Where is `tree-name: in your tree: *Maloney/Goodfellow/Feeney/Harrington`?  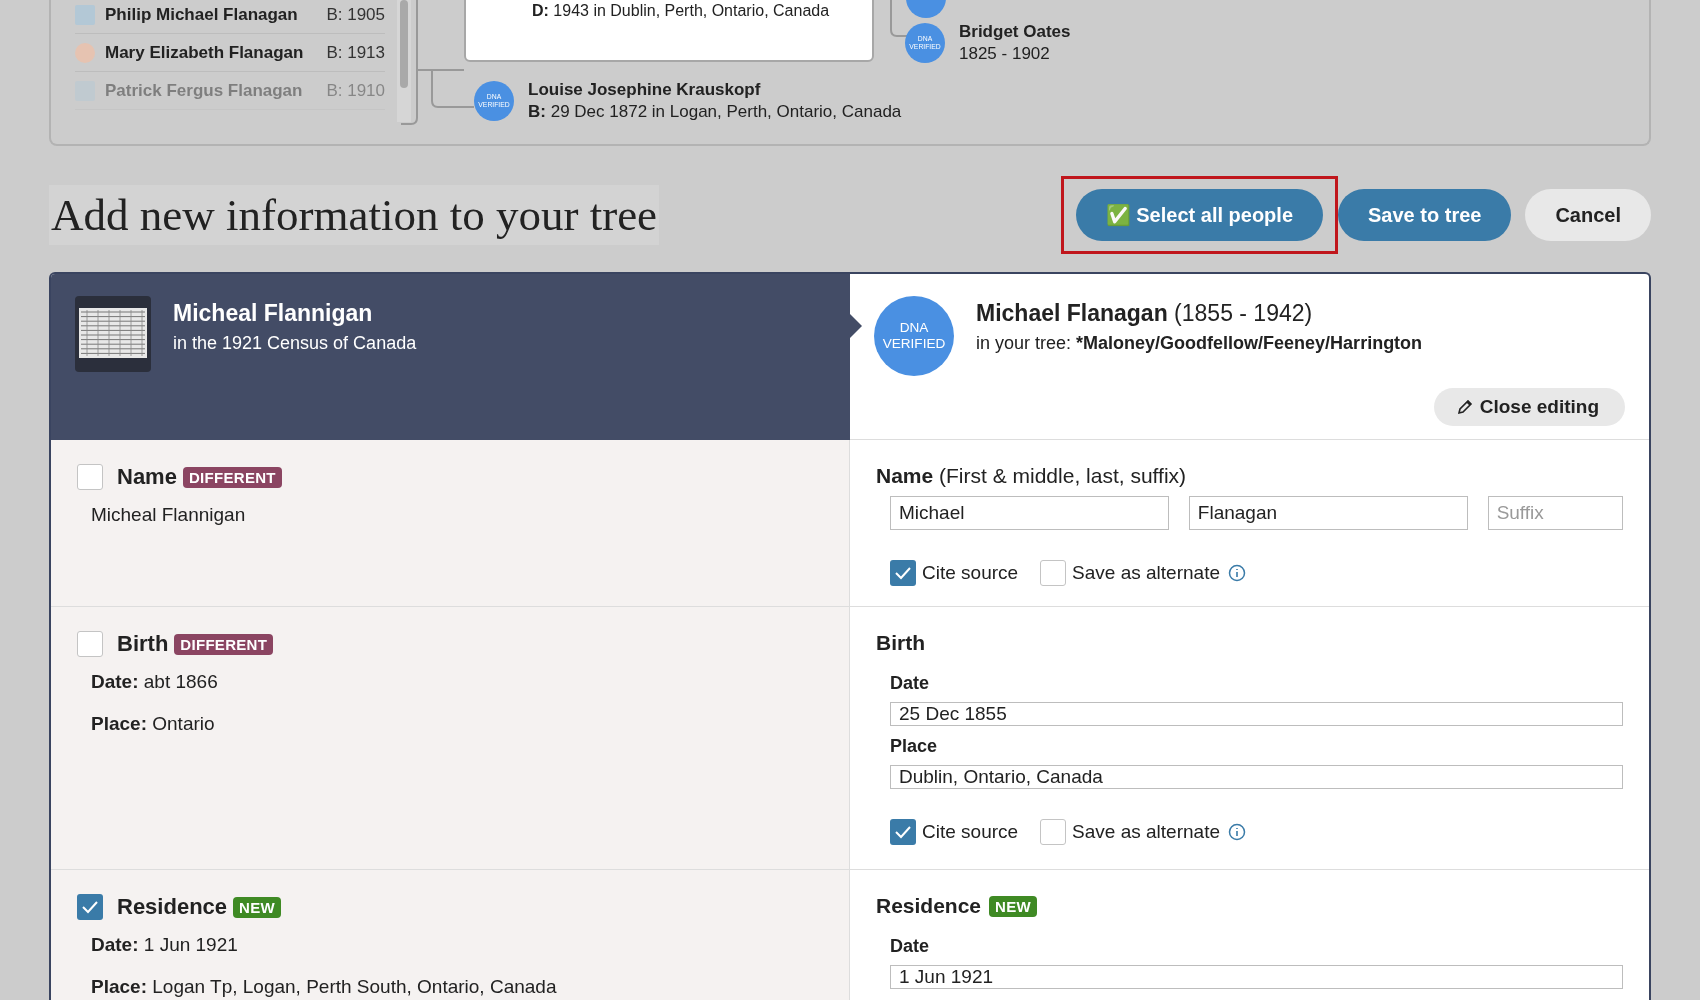 tree-name: in your tree: *Maloney/Goodfellow/Feeney/Harrington is located at coordinates (1200, 343).